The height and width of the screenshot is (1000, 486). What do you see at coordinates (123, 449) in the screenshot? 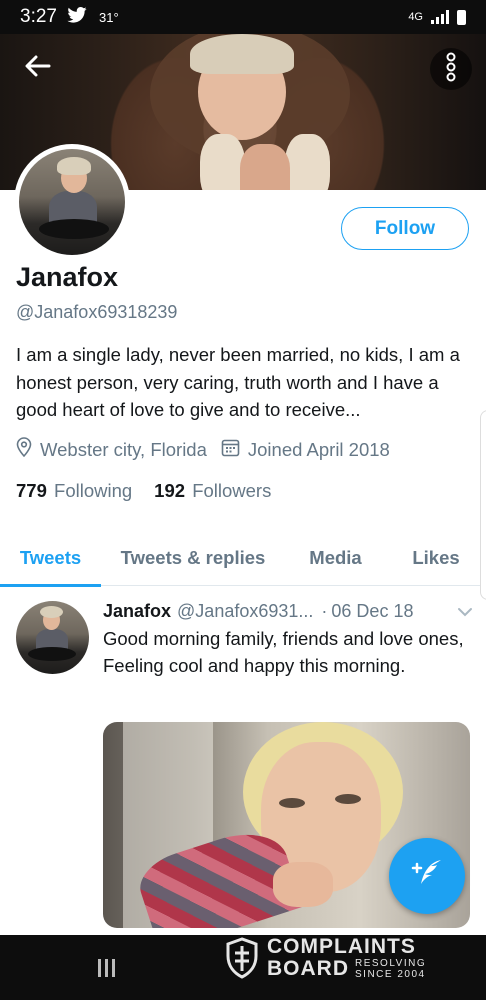
I see `location-text: Webster city, Florida` at bounding box center [123, 449].